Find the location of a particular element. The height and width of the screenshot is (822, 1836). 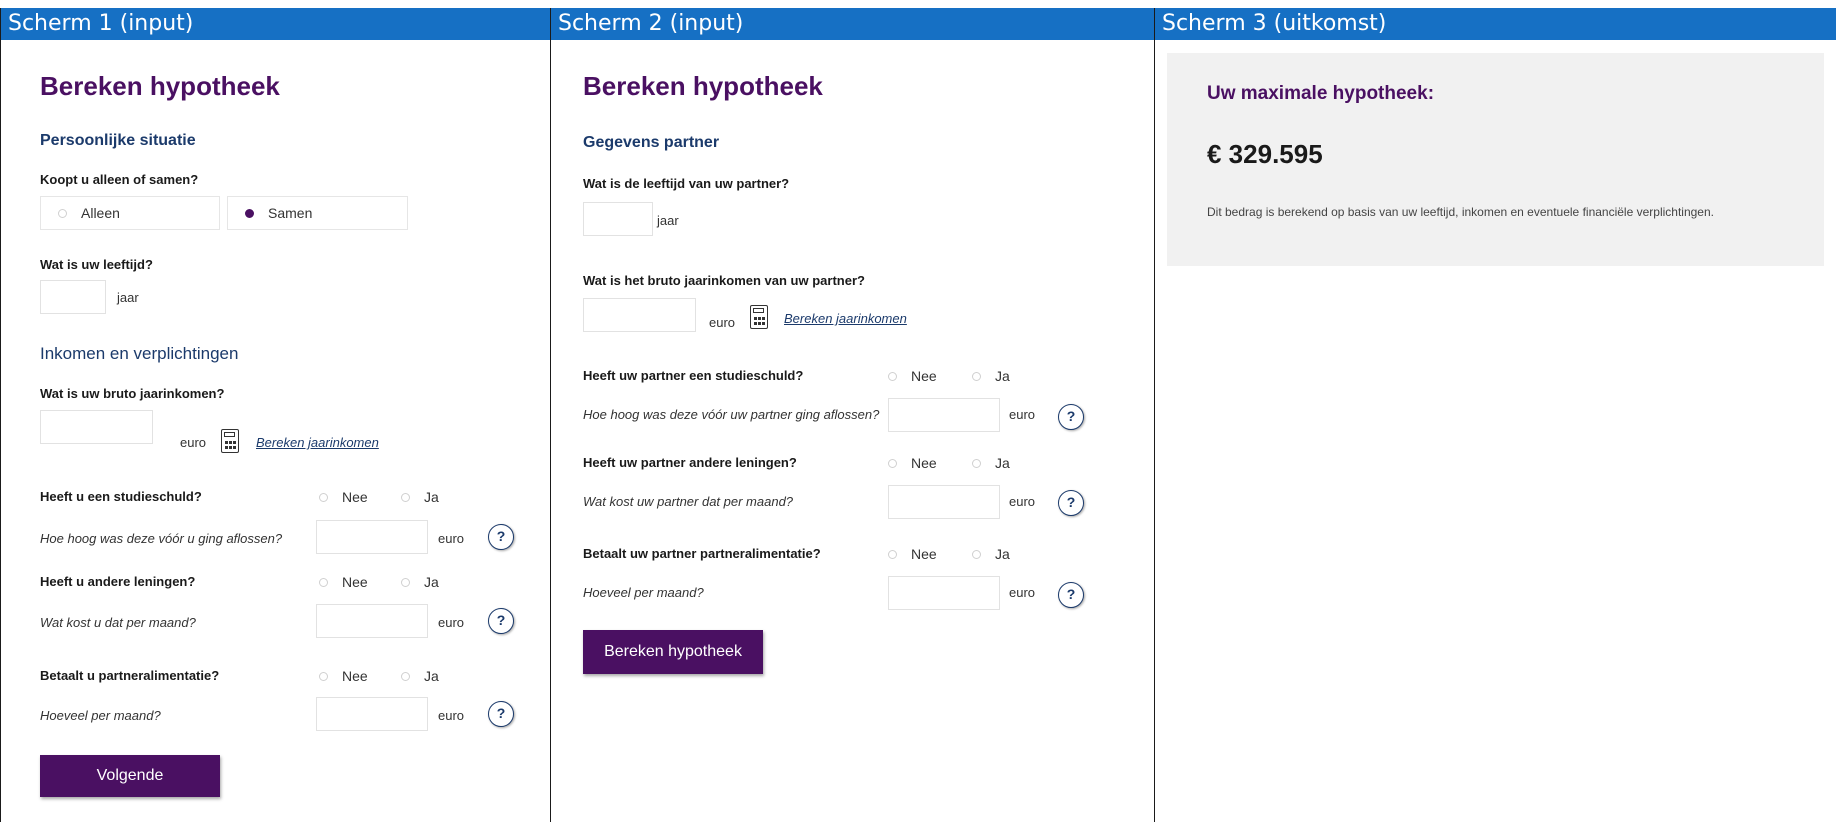

question-partner-alimony: Betaalt uw partner partneralimentatie? is located at coordinates (702, 553).